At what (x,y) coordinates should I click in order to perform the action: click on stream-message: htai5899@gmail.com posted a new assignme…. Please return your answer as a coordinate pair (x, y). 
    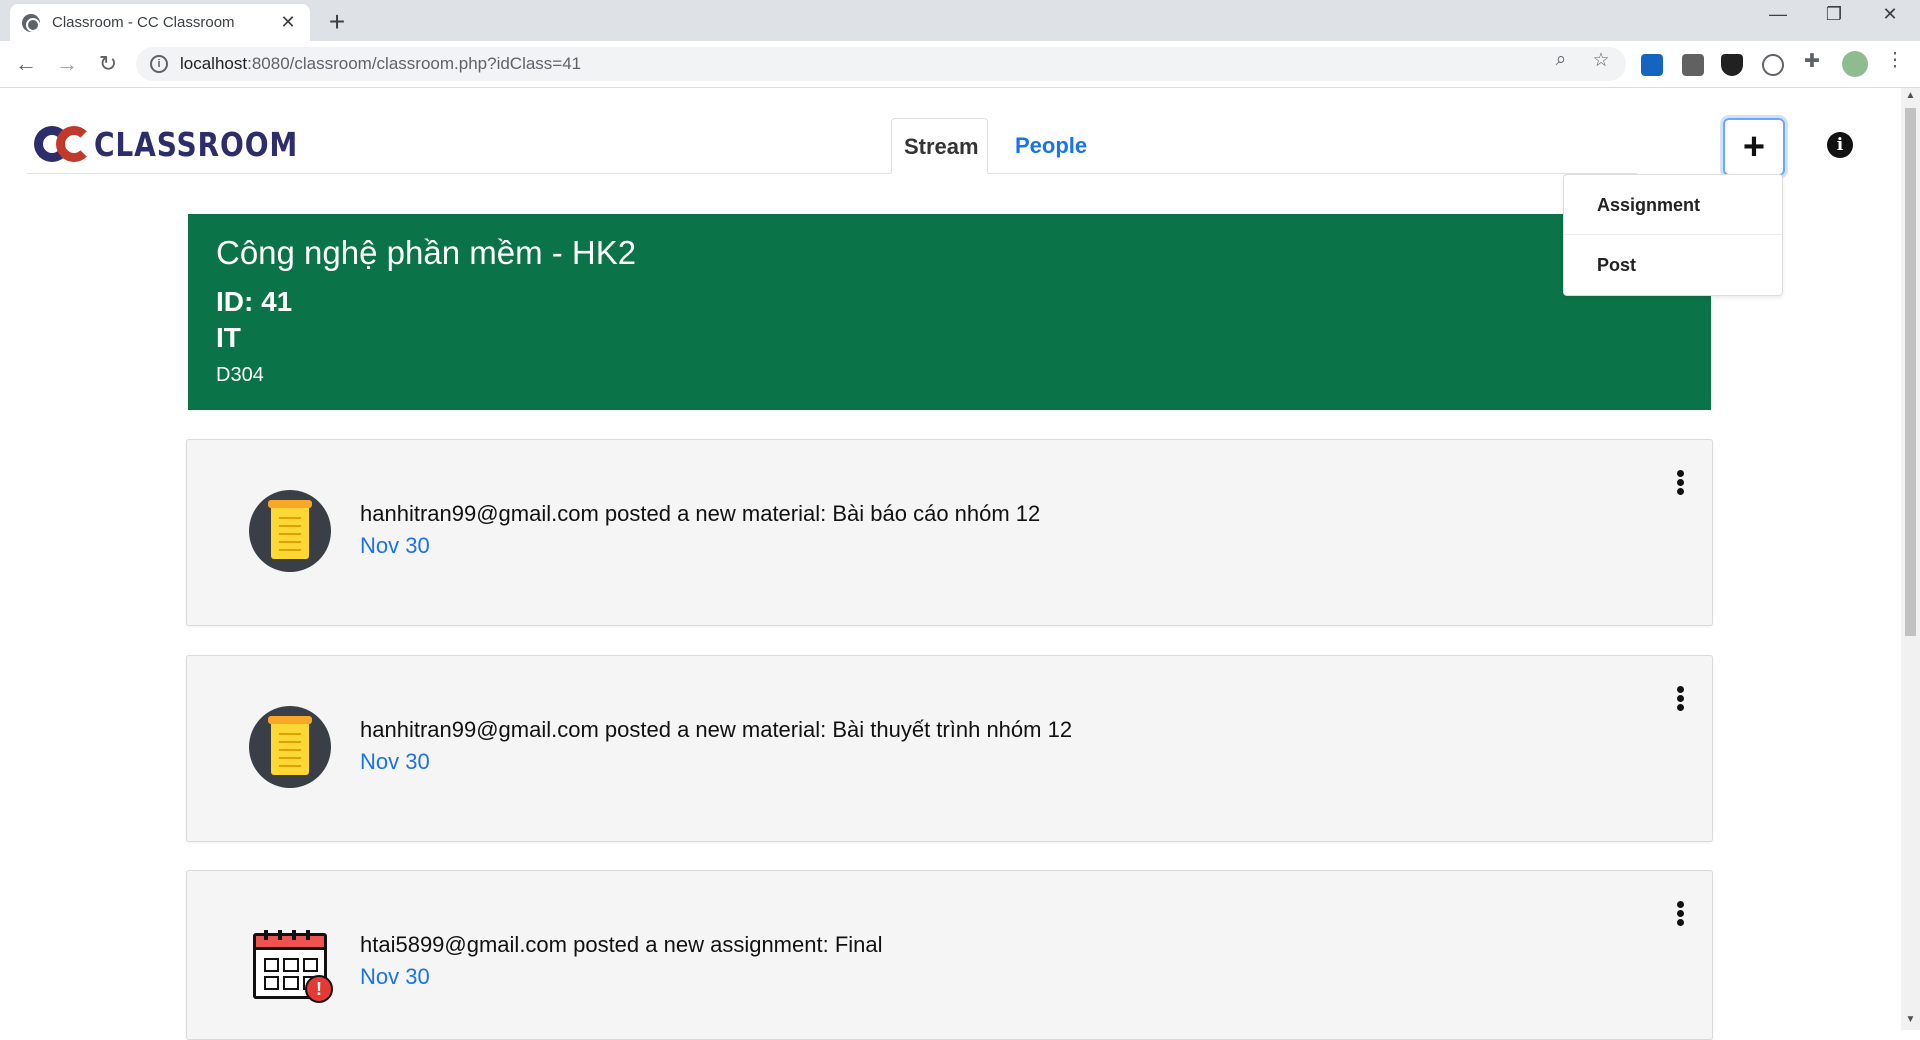
    Looking at the image, I should click on (621, 945).